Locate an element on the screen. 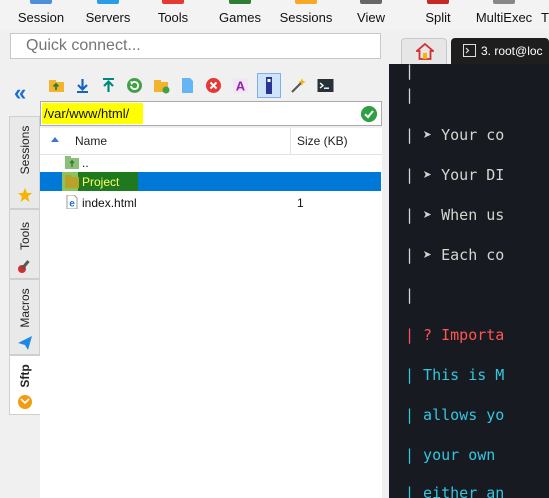 The height and width of the screenshot is (498, 549). terminal-line: | your own is located at coordinates (455, 455).